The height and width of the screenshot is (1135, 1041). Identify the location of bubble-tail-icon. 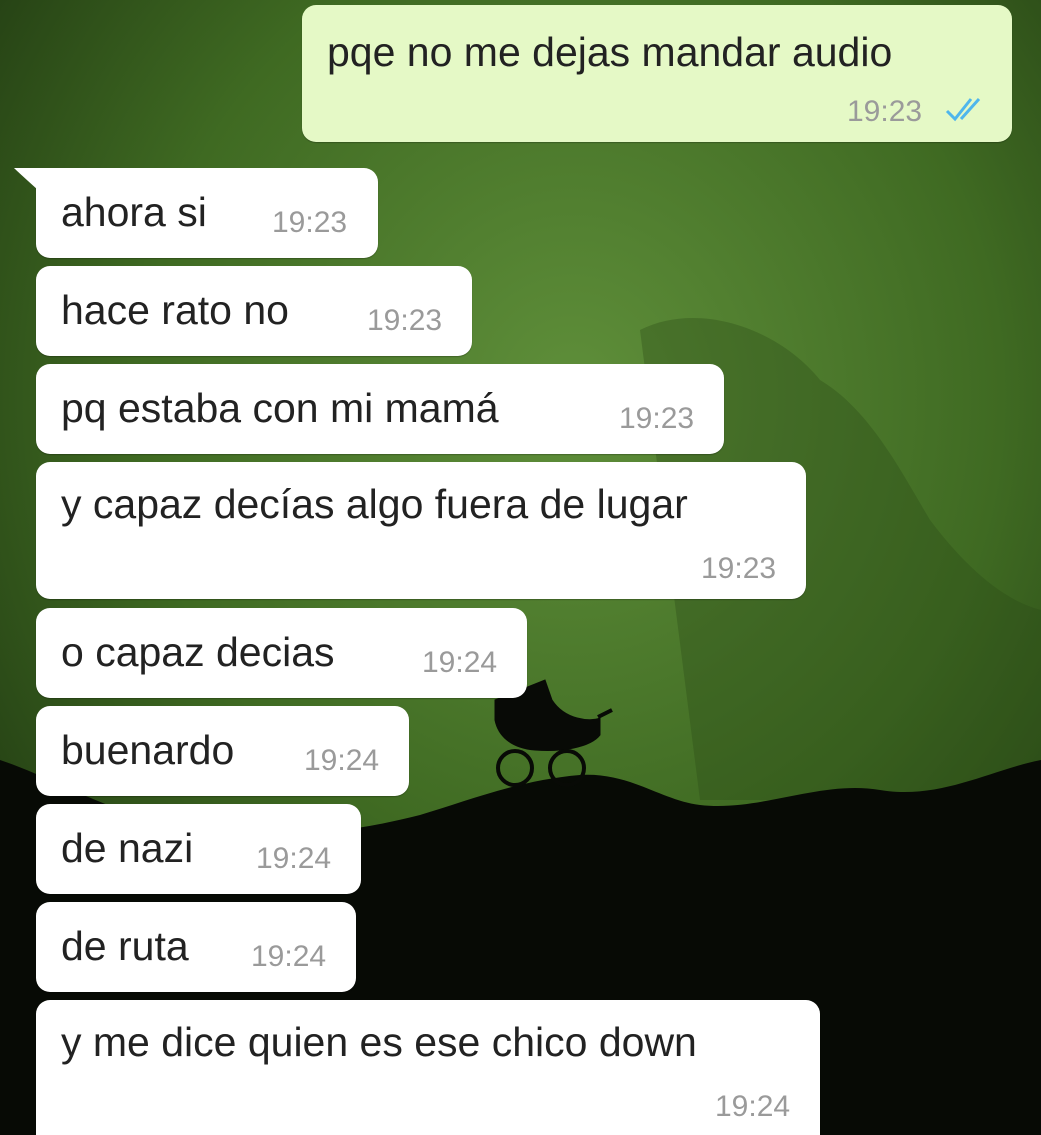
(26, 179).